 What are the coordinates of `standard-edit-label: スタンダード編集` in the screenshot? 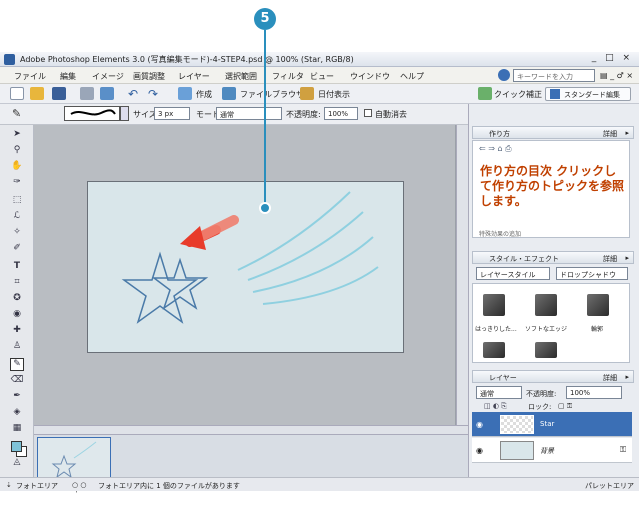 It's located at (592, 95).